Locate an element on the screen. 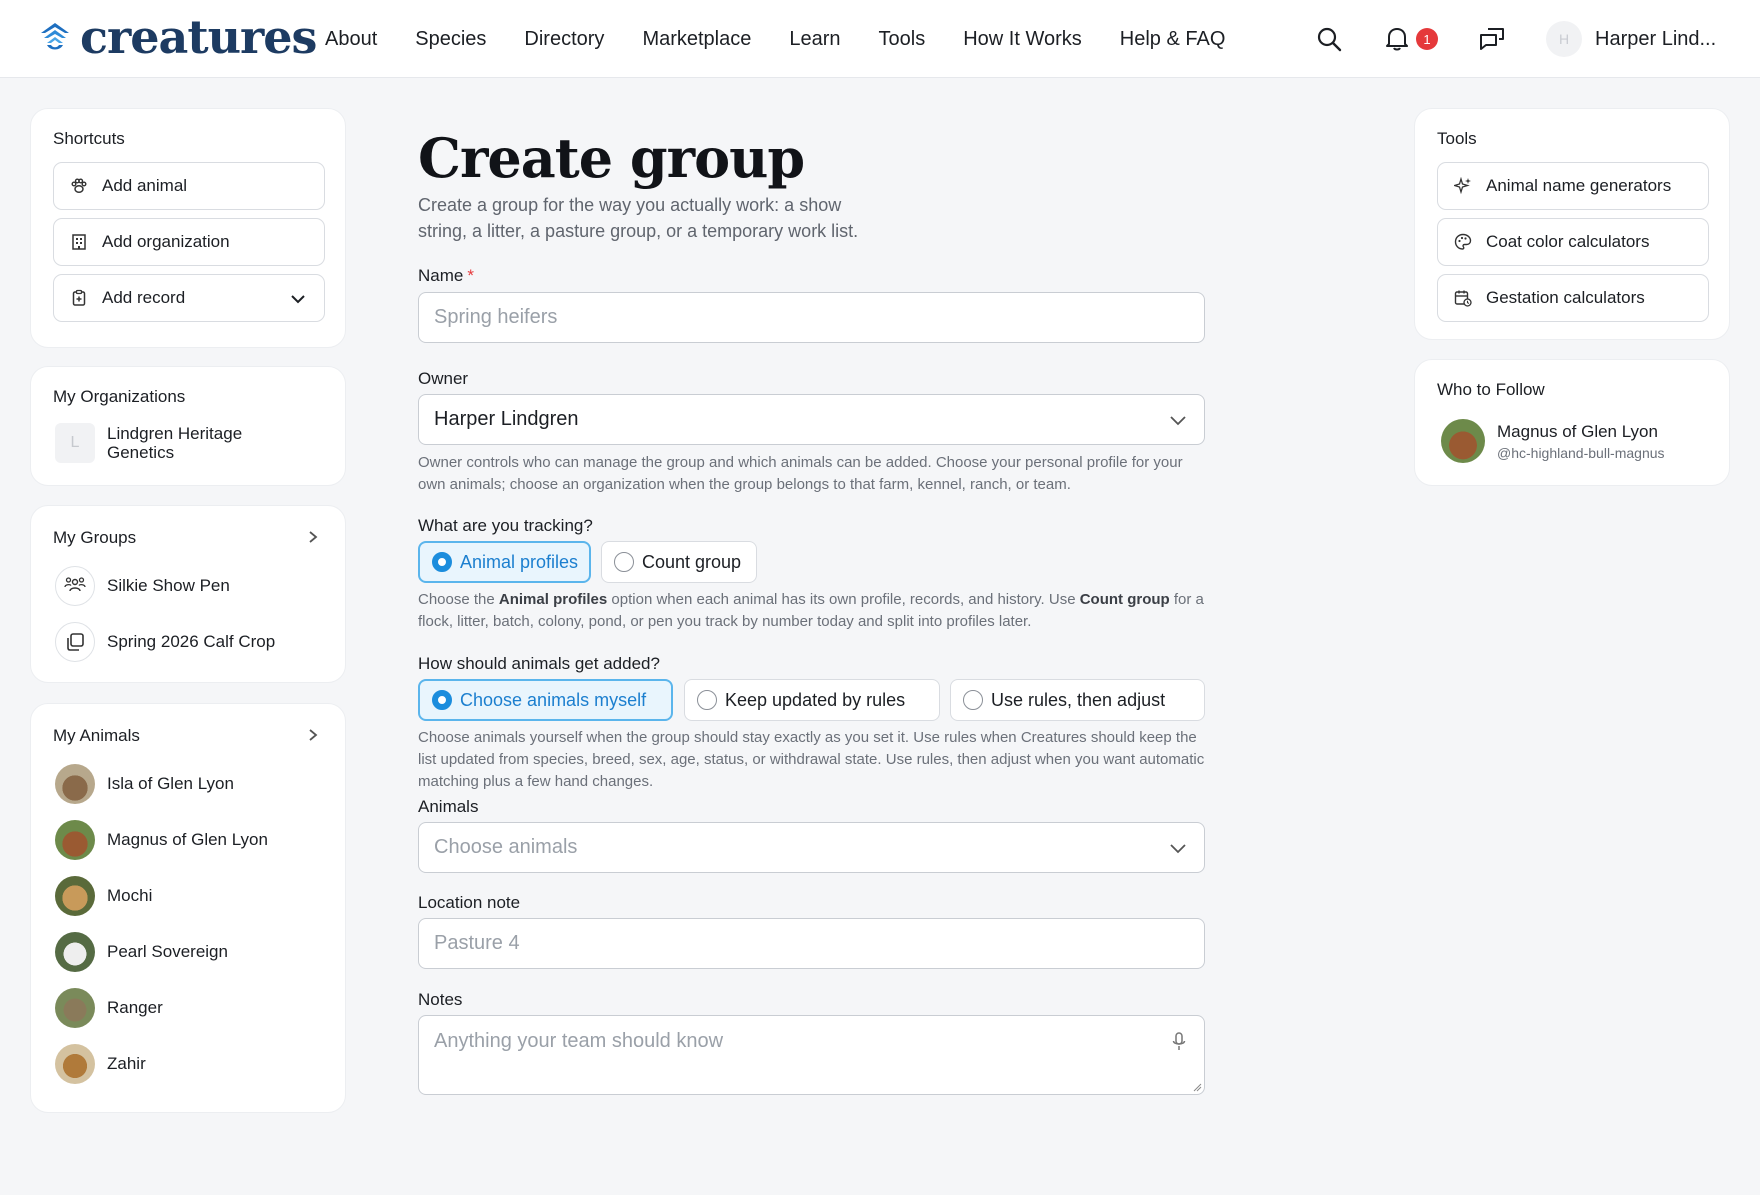  palette-icon is located at coordinates (1463, 241).